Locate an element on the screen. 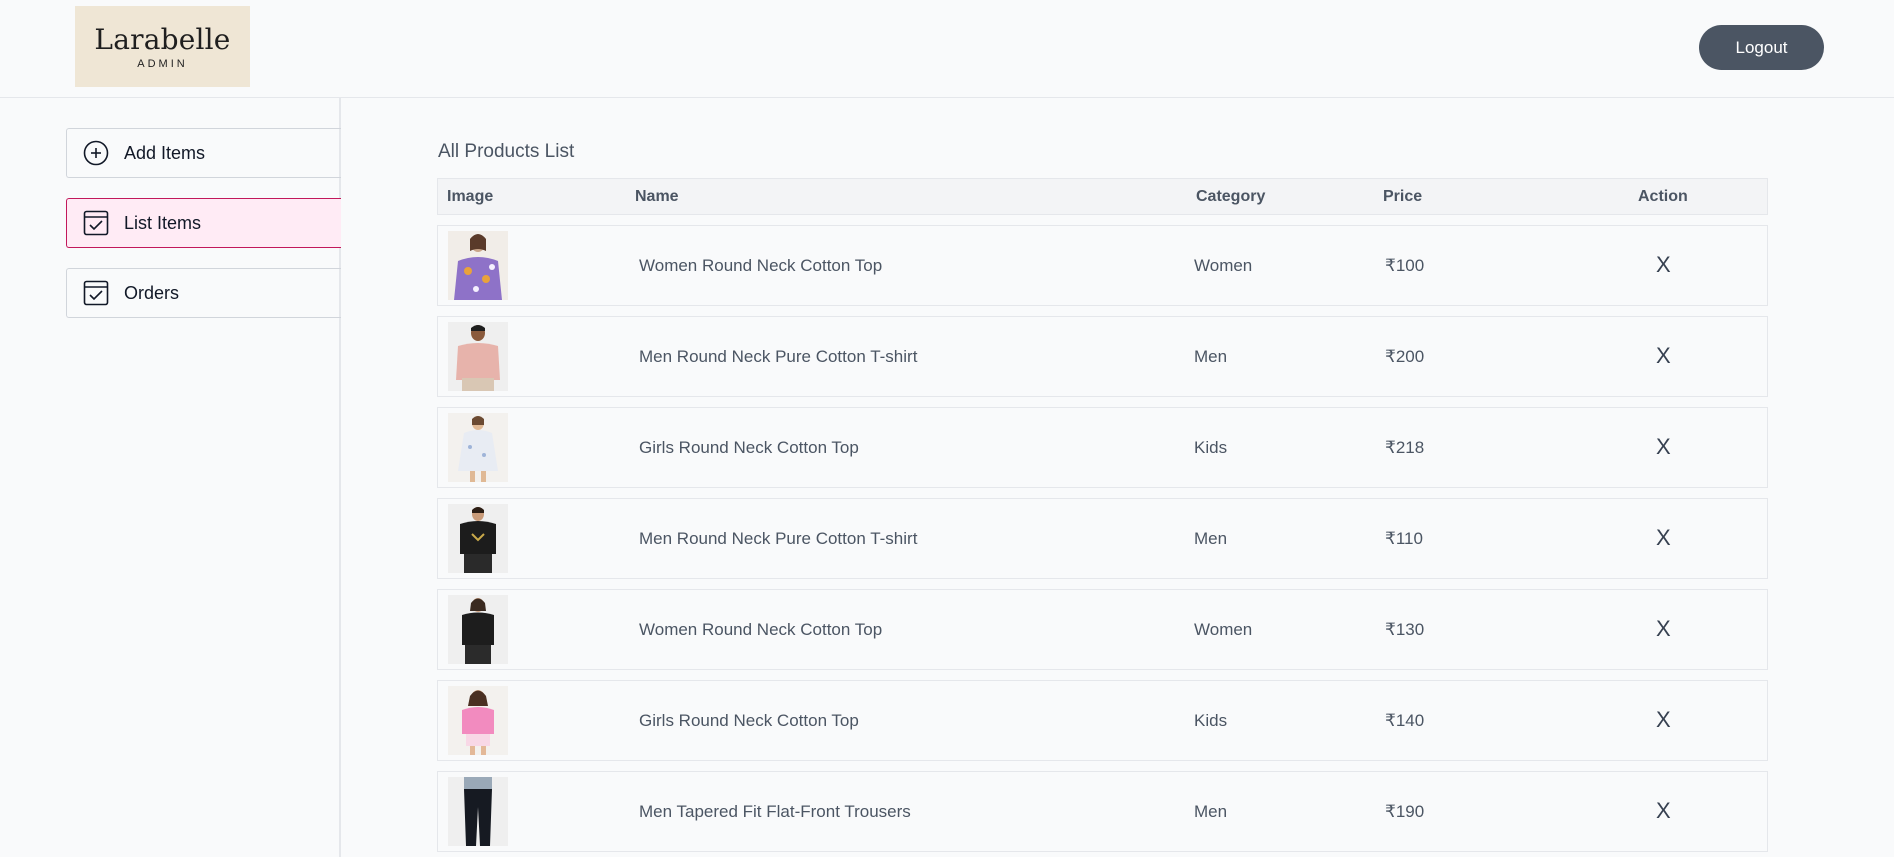 This screenshot has width=1894, height=857. sidebar-item-list-items: List Items is located at coordinates (203, 223).